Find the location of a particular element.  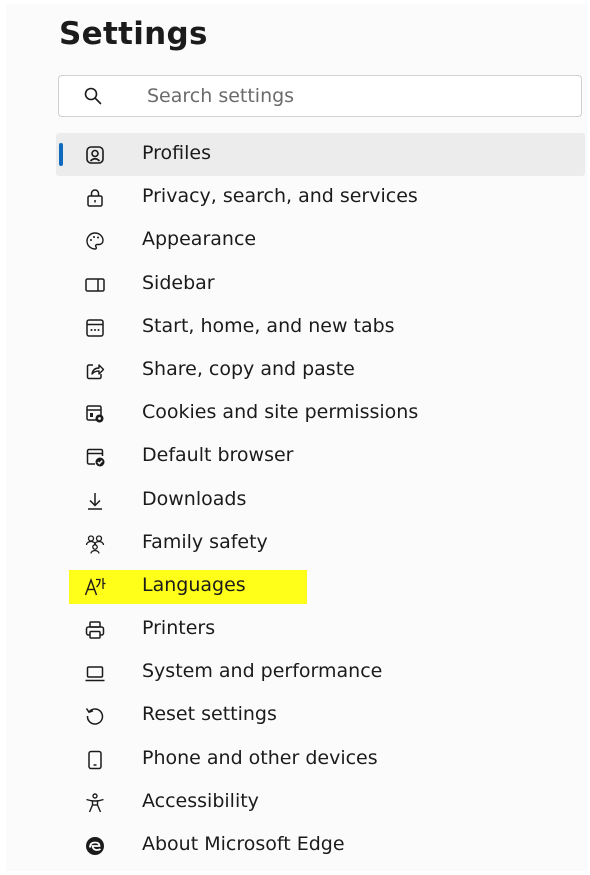

nav-item-about: About Microsoft Edge is located at coordinates (320, 845).